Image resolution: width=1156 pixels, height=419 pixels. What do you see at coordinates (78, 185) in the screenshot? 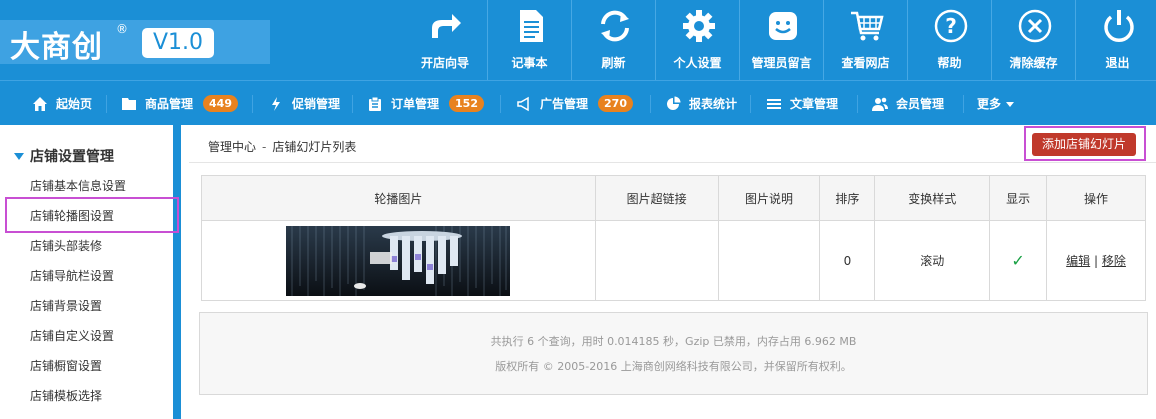
I see `sidebar-item-basic-info: 店铺基本信息设置` at bounding box center [78, 185].